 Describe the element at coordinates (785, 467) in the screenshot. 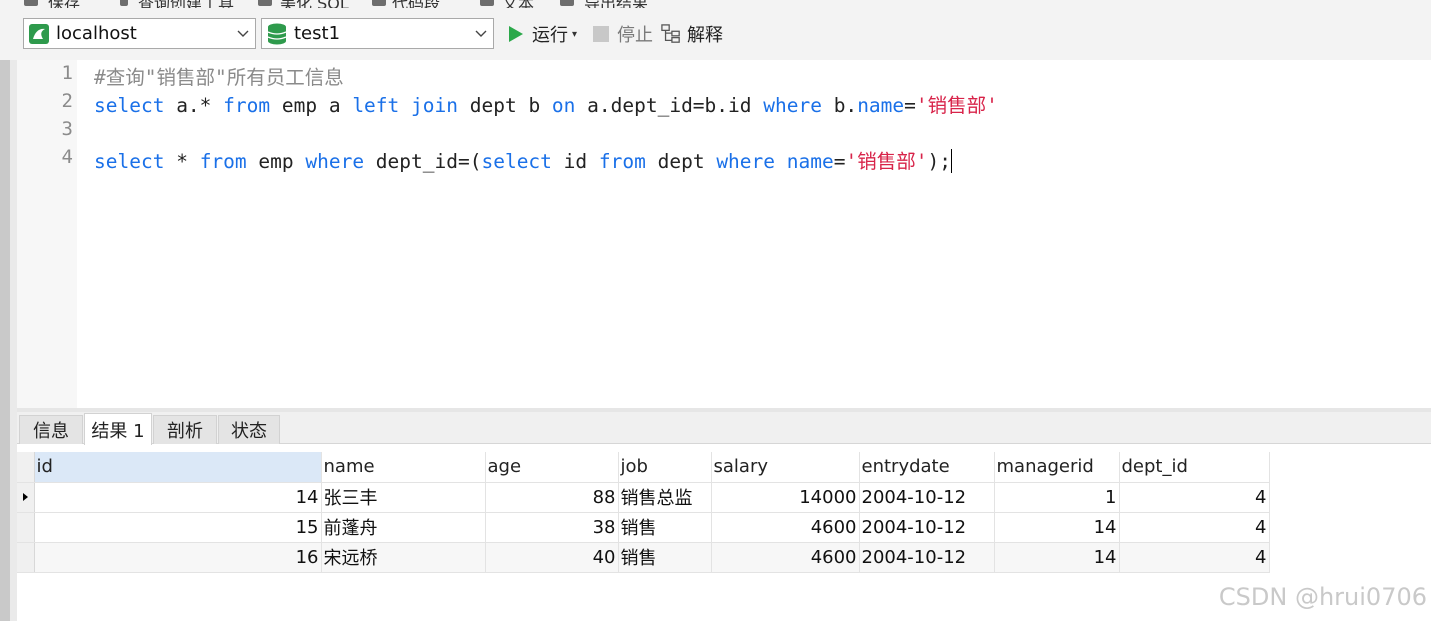

I see `column-header: salary` at that location.